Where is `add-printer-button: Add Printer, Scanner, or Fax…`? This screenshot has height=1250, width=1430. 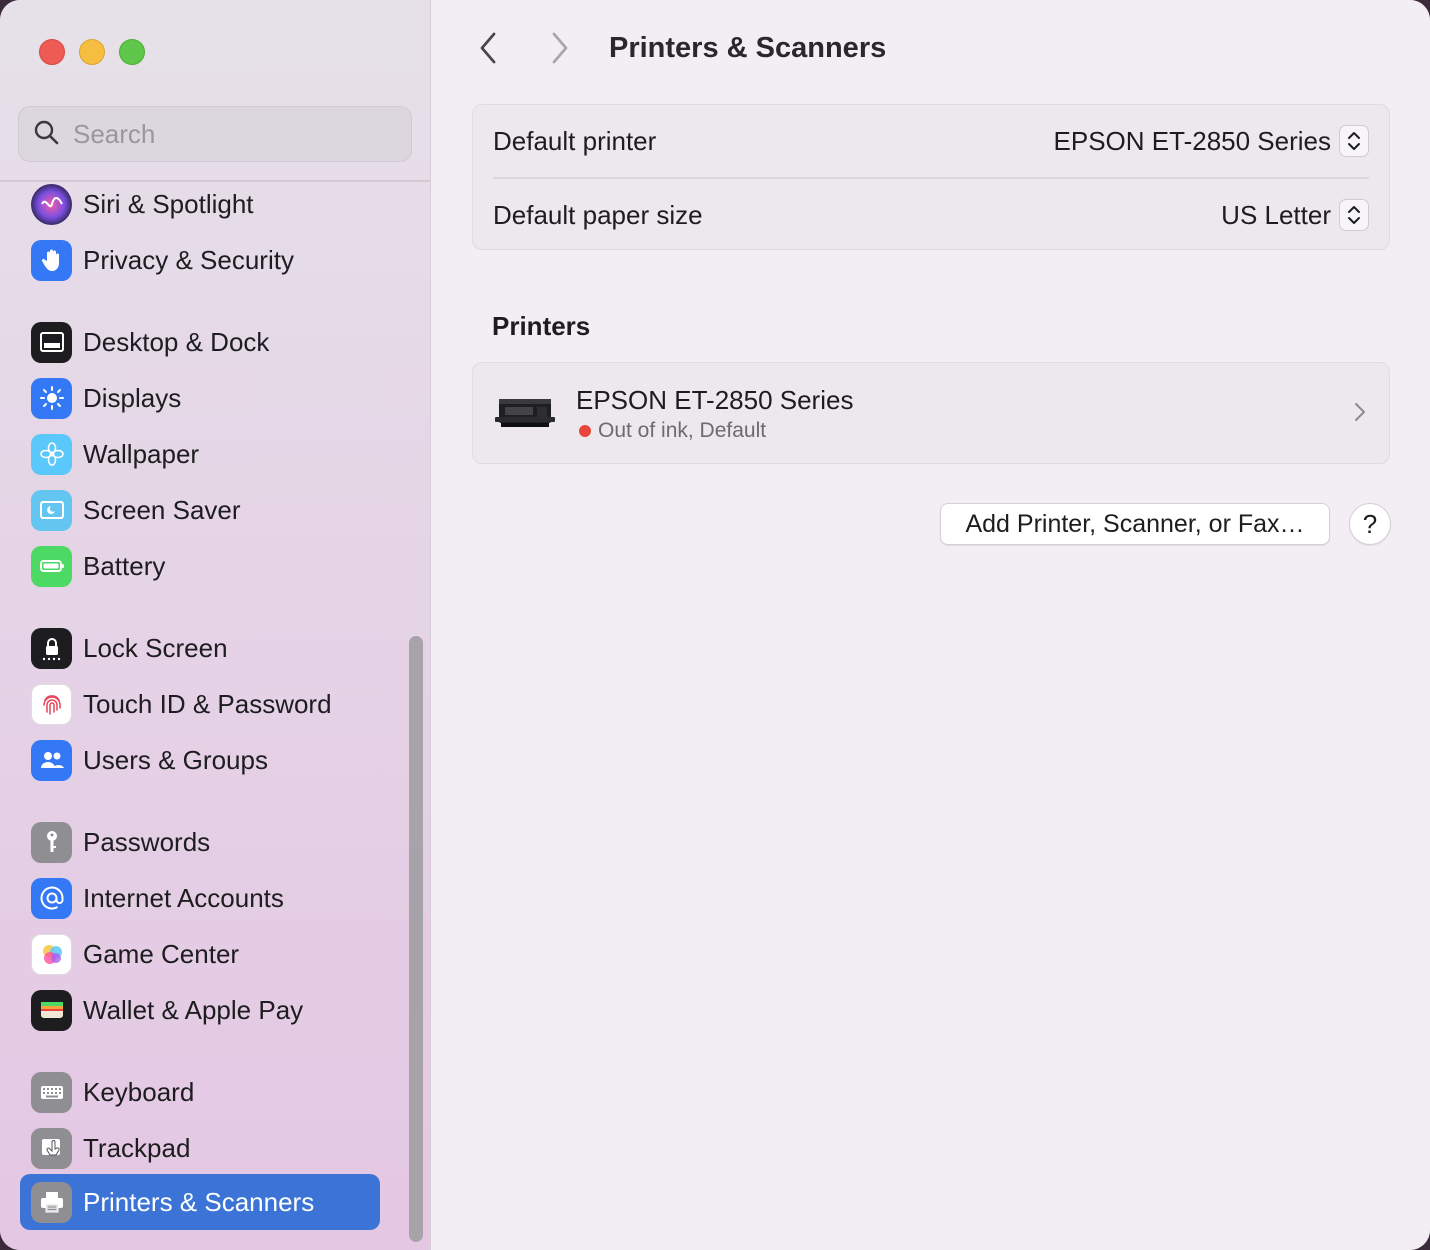 add-printer-button: Add Printer, Scanner, or Fax… is located at coordinates (1135, 524).